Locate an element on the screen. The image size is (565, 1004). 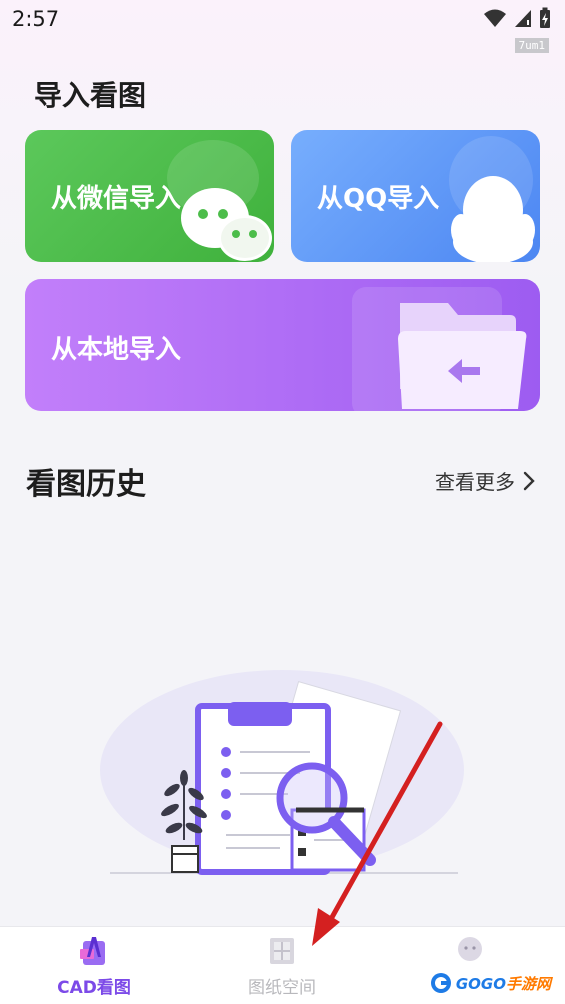
view-more-link: 查看更多 is located at coordinates (485, 480).